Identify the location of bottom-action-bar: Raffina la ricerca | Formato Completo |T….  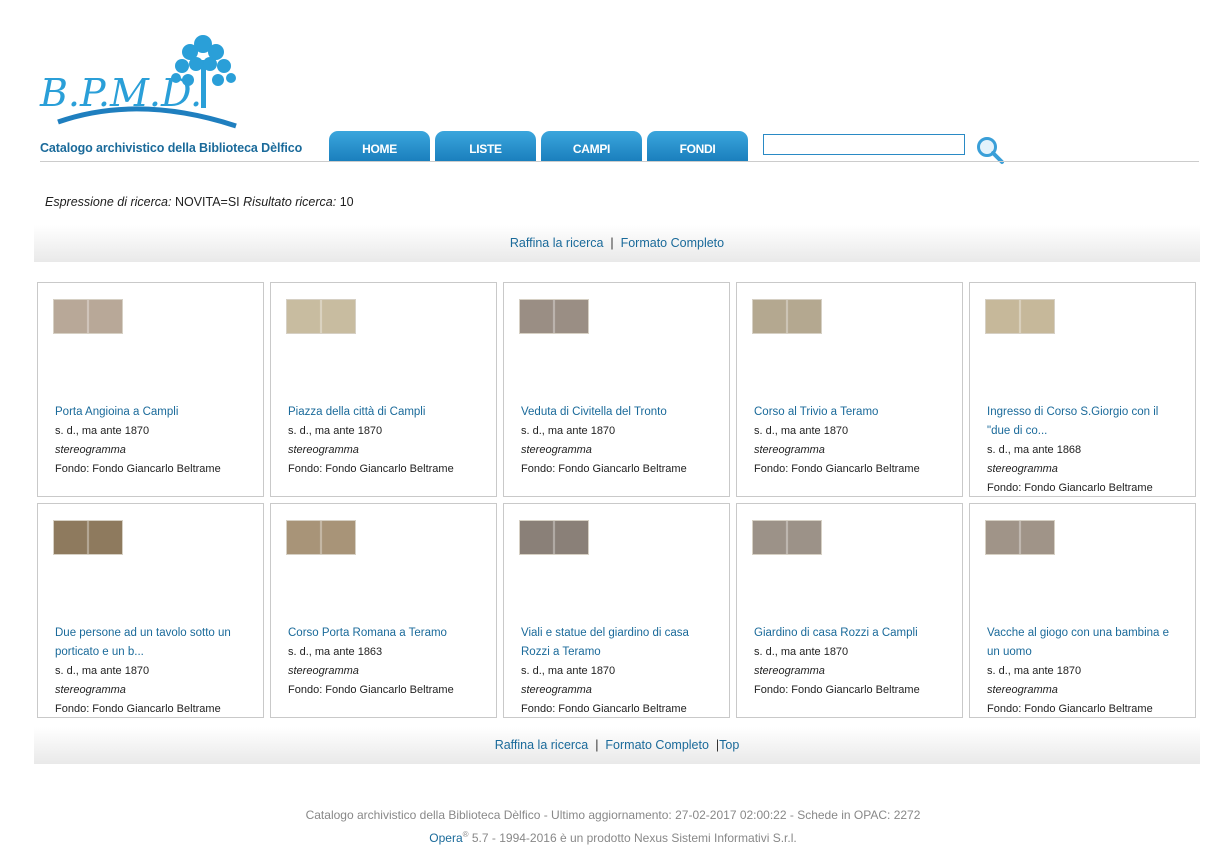
(617, 745).